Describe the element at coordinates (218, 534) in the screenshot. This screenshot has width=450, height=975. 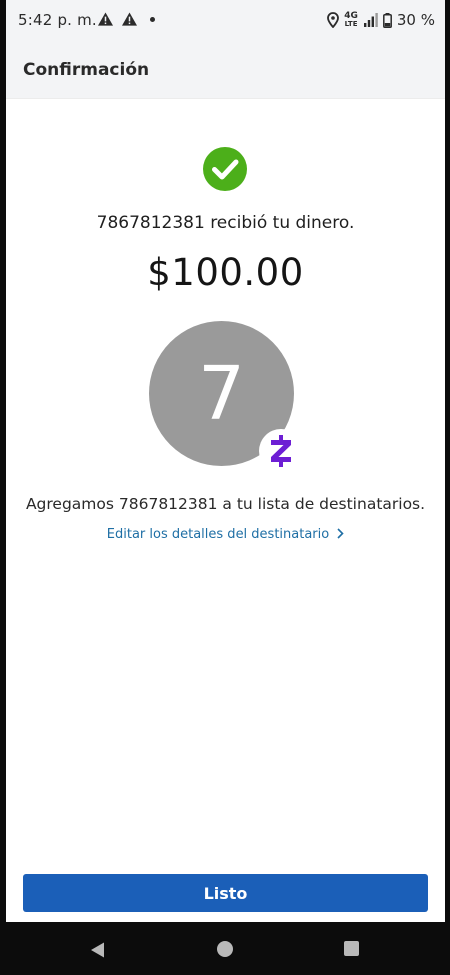
I see `edit-recipient-label: Editar los detalles del destinatario` at that location.